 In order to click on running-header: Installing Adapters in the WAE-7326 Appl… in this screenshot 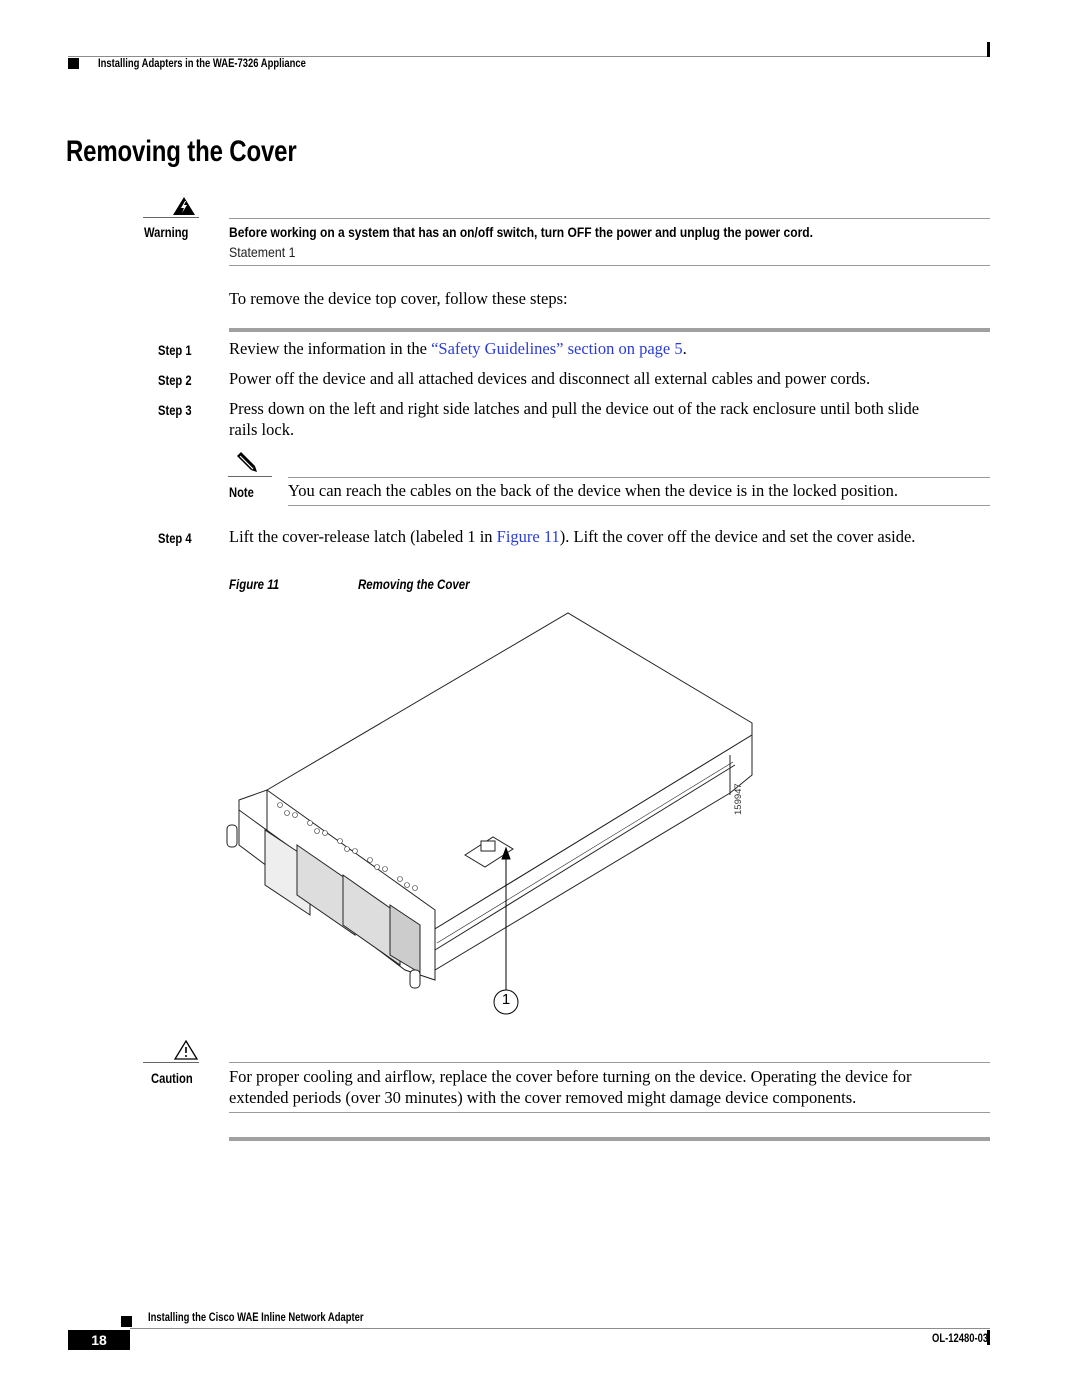, I will do `click(202, 64)`.